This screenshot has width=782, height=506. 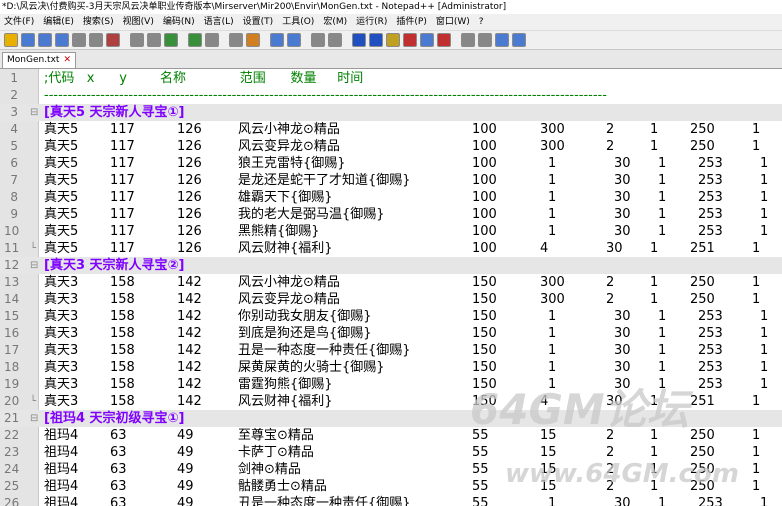 I want to click on zoom-out-icon, so click(x=294, y=40).